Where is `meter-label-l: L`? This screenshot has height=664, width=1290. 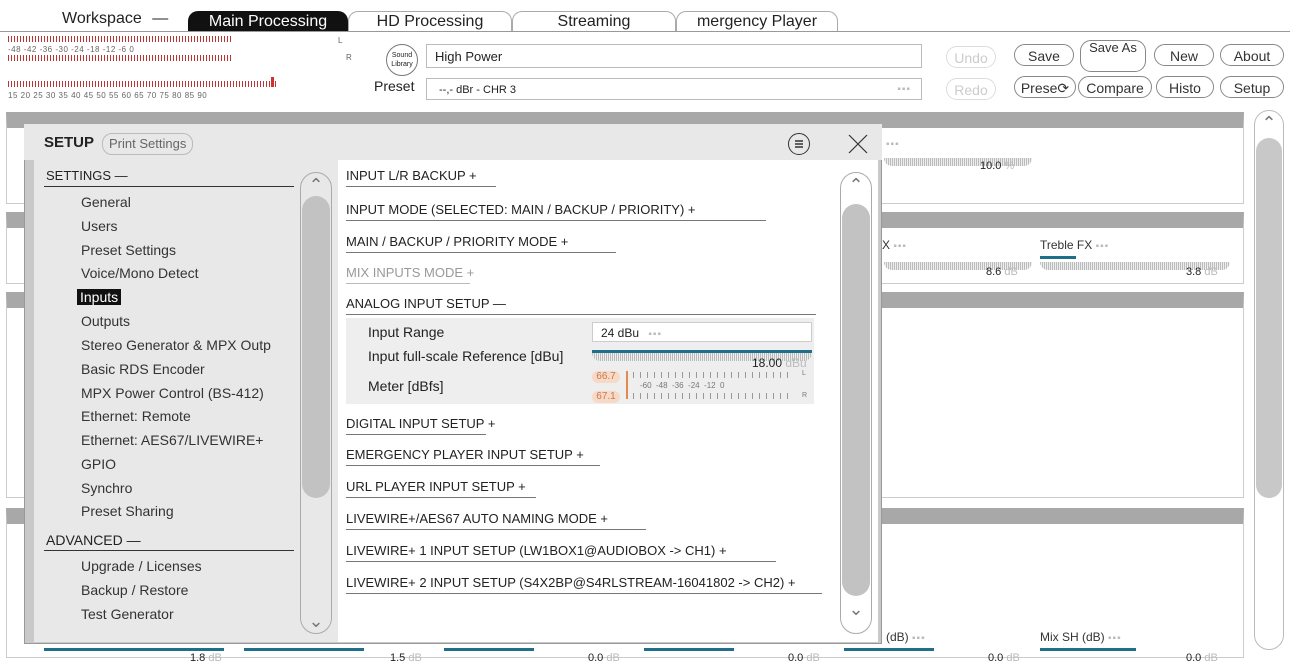
meter-label-l: L is located at coordinates (340, 40).